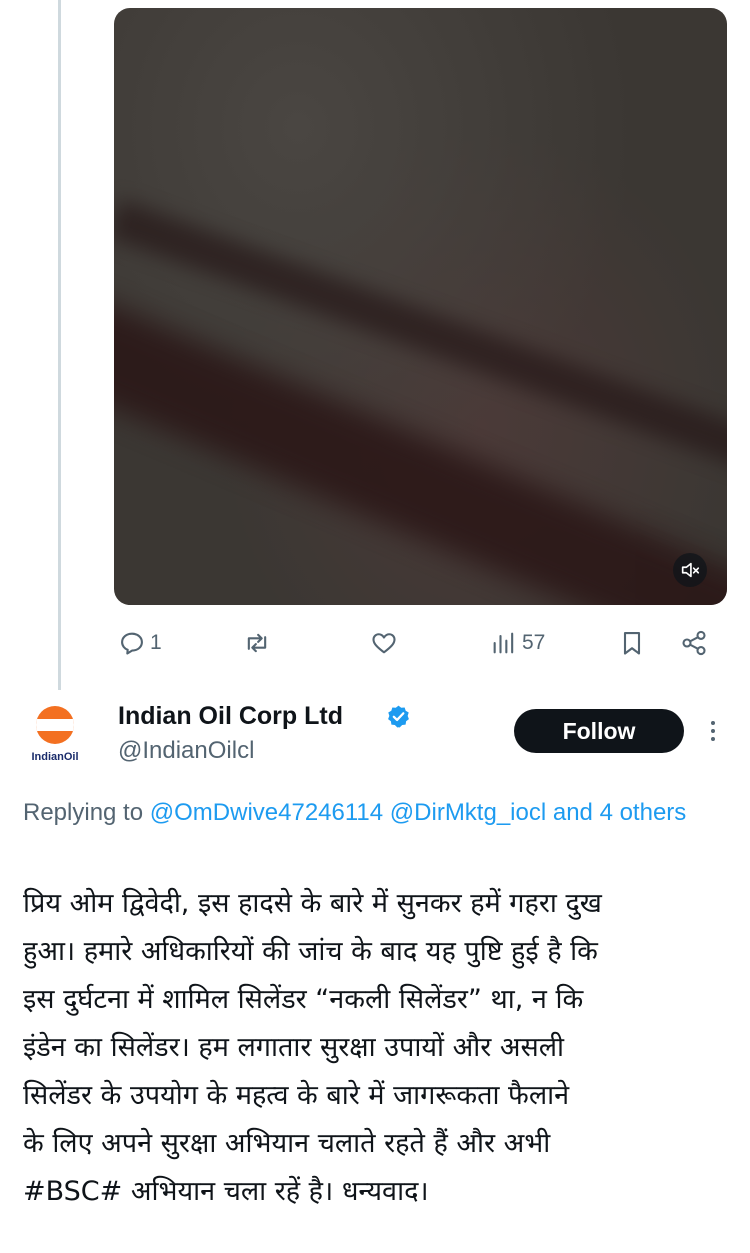 This screenshot has height=1253, width=750. What do you see at coordinates (503, 643) in the screenshot?
I see `views-chart-icon` at bounding box center [503, 643].